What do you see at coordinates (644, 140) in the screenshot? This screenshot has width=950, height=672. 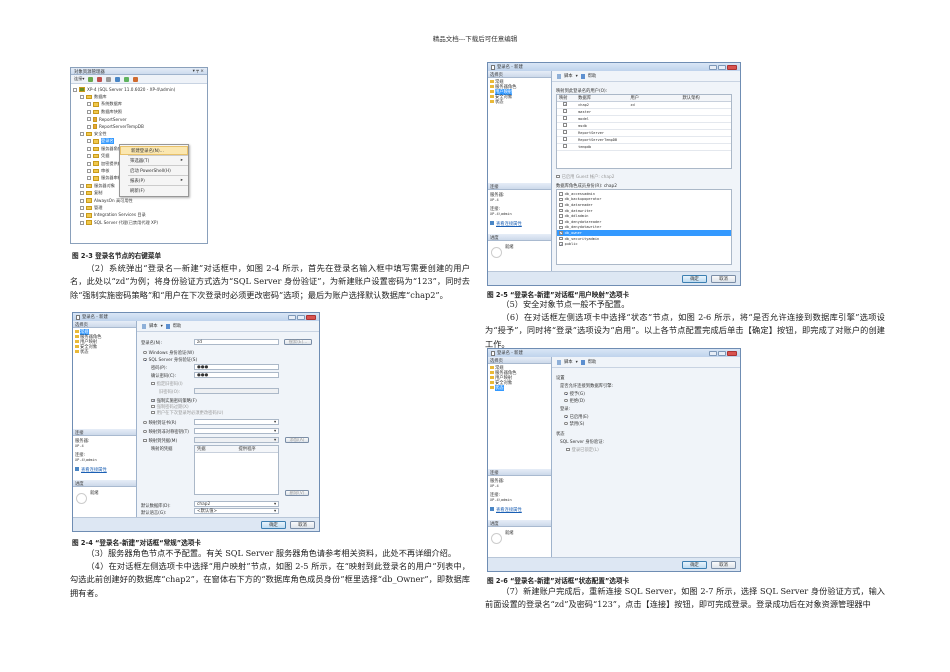 I see `table-row: ReportServerTempDB` at bounding box center [644, 140].